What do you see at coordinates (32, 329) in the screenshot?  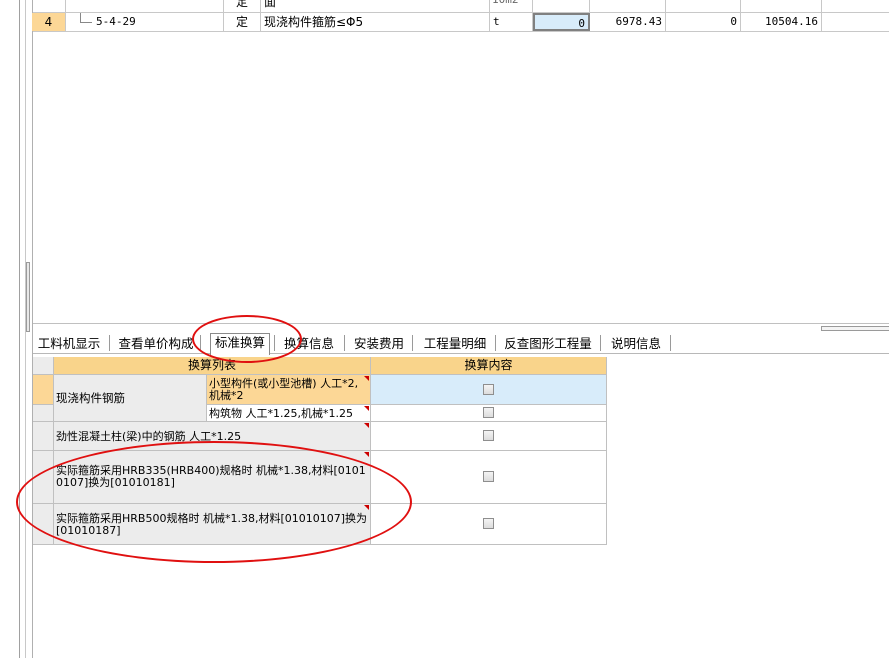 I see `grid-left-border` at bounding box center [32, 329].